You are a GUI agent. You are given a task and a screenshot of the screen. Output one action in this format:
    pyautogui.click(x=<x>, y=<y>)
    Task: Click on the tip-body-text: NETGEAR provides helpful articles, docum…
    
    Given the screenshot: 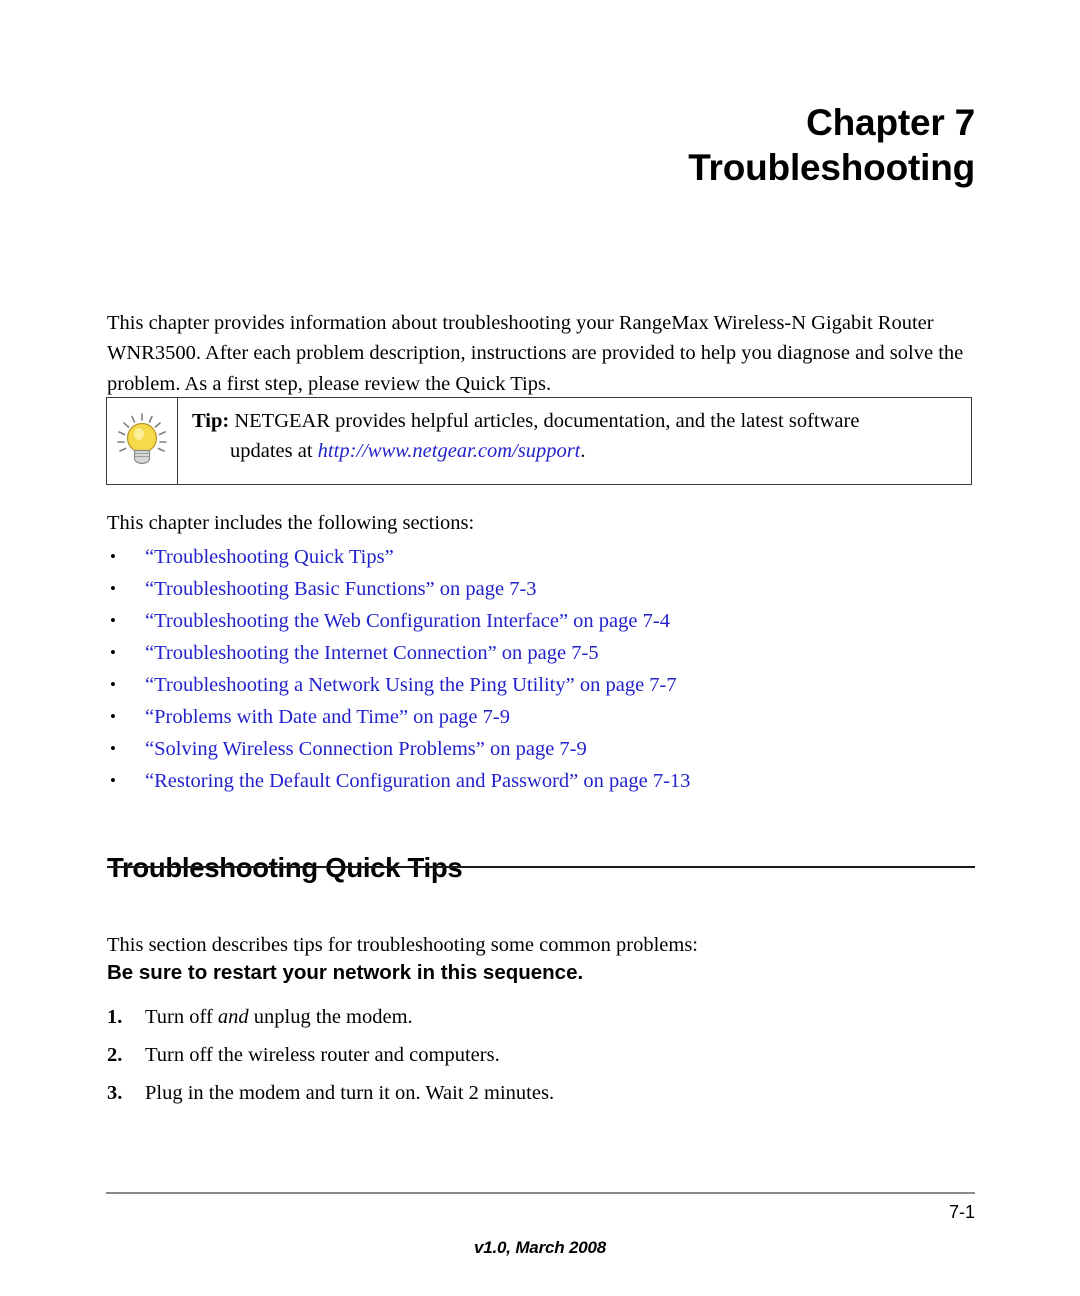 What is the action you would take?
    pyautogui.click(x=544, y=421)
    